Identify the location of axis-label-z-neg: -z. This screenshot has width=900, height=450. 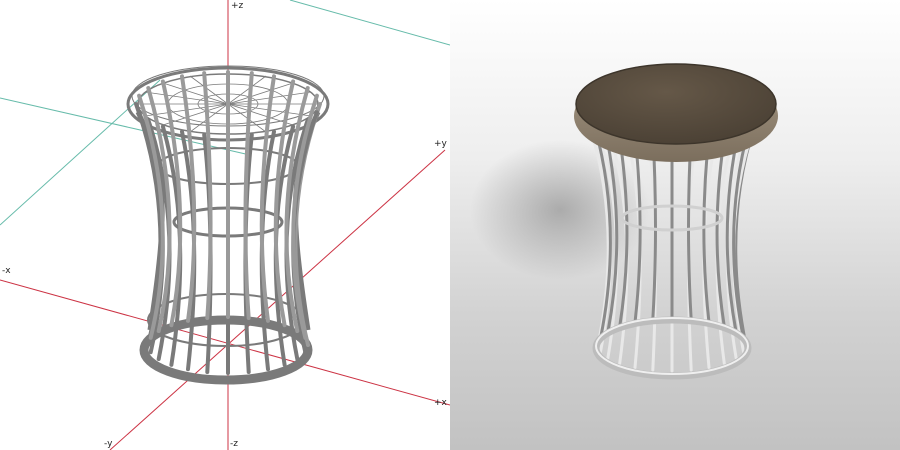
(234, 444).